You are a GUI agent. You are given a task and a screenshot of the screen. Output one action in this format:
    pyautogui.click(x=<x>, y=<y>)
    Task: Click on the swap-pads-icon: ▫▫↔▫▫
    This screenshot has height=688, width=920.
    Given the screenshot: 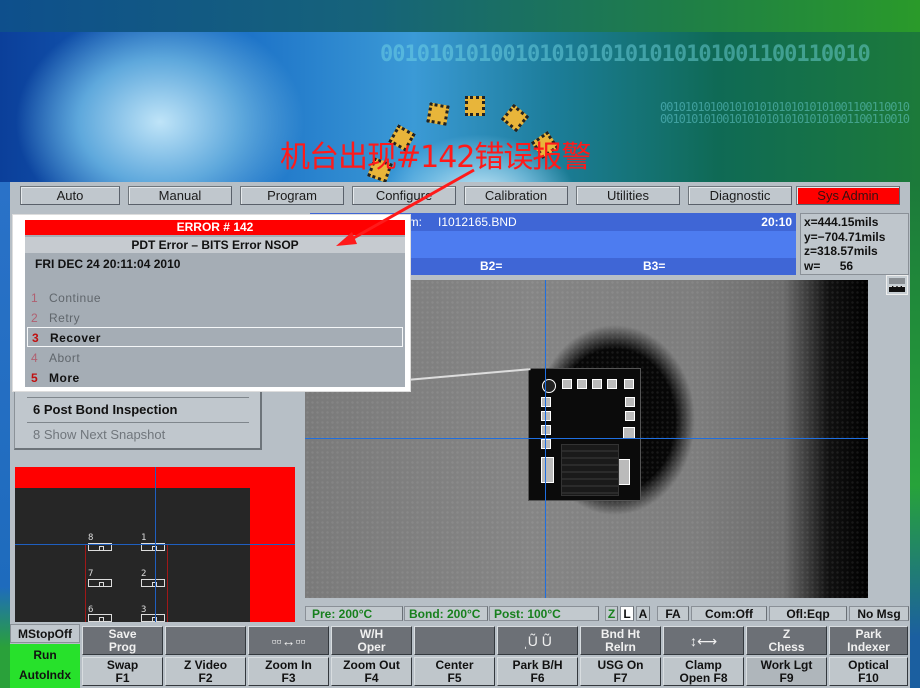 What is the action you would take?
    pyautogui.click(x=288, y=641)
    